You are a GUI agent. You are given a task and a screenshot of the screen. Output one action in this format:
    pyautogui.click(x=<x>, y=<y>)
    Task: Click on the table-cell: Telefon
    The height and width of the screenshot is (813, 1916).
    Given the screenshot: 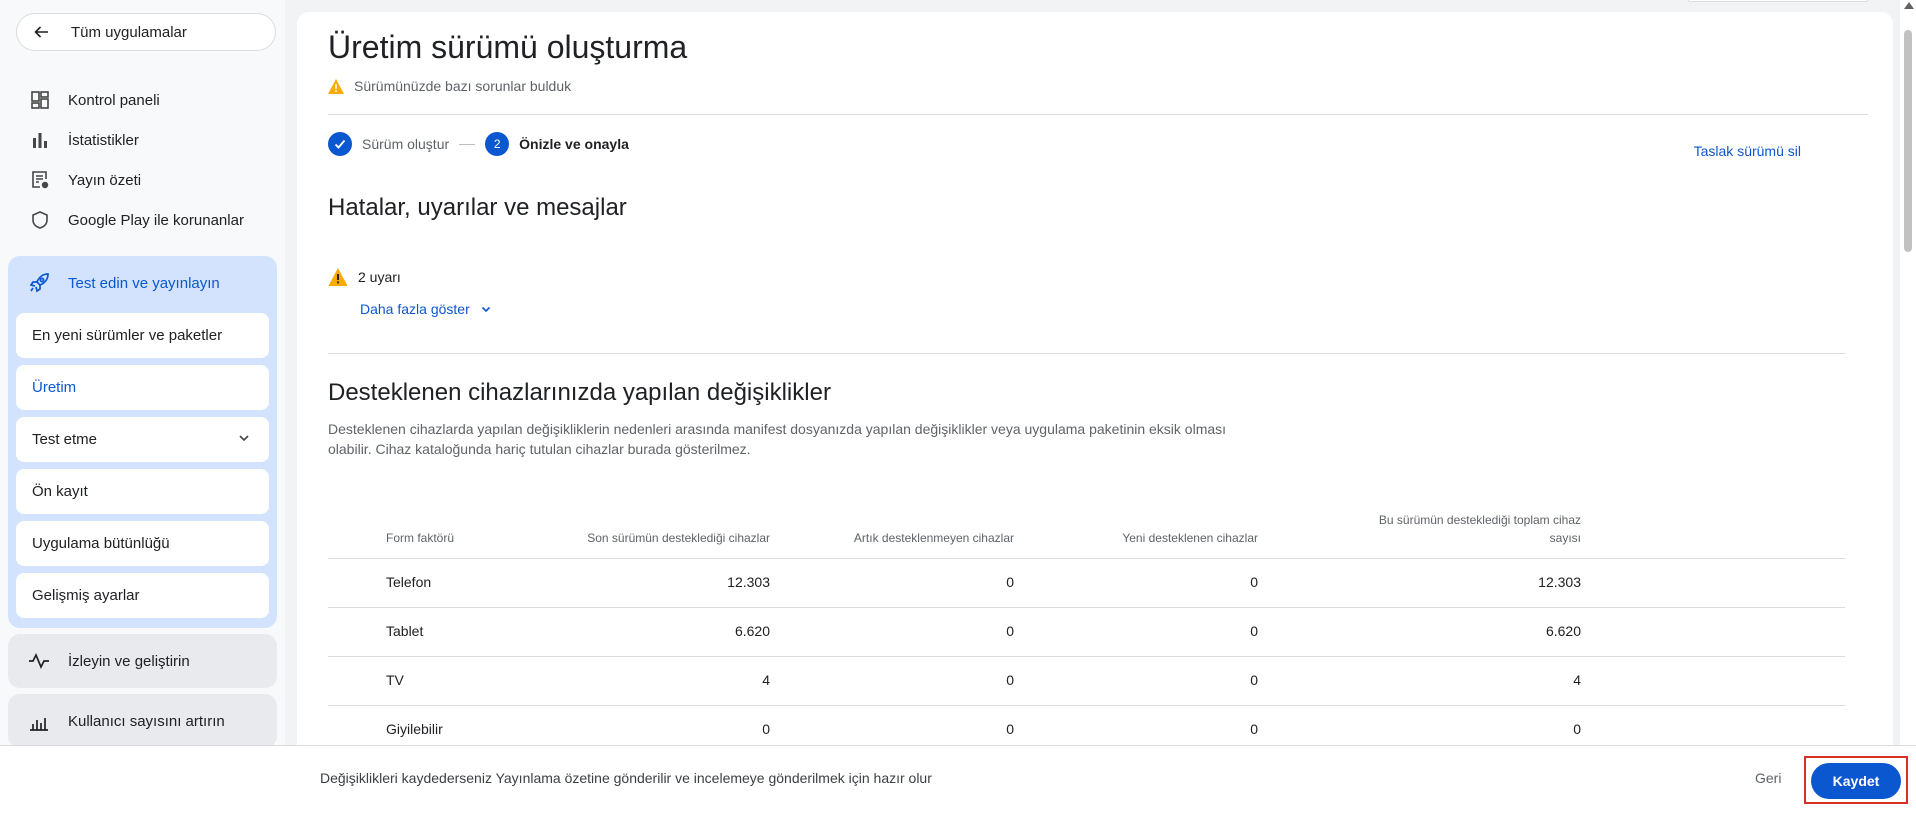 What is the action you would take?
    pyautogui.click(x=409, y=582)
    